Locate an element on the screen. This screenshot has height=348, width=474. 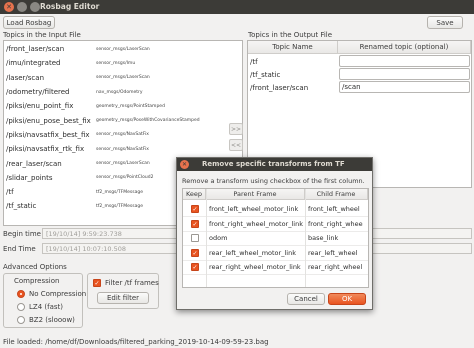
ok-button: OK is located at coordinates (347, 299).